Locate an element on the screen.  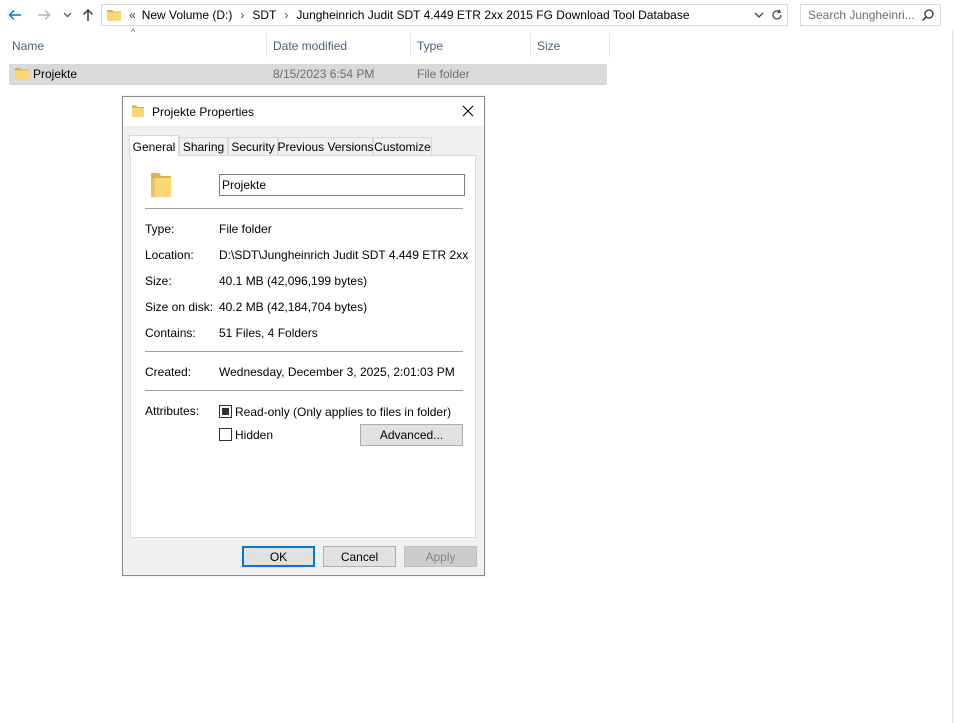
back-button is located at coordinates (15, 15).